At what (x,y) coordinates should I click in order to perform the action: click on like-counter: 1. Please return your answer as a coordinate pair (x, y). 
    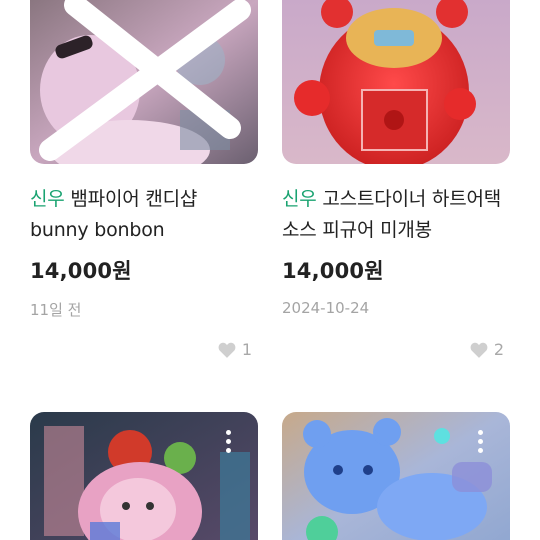
    Looking at the image, I should click on (235, 349).